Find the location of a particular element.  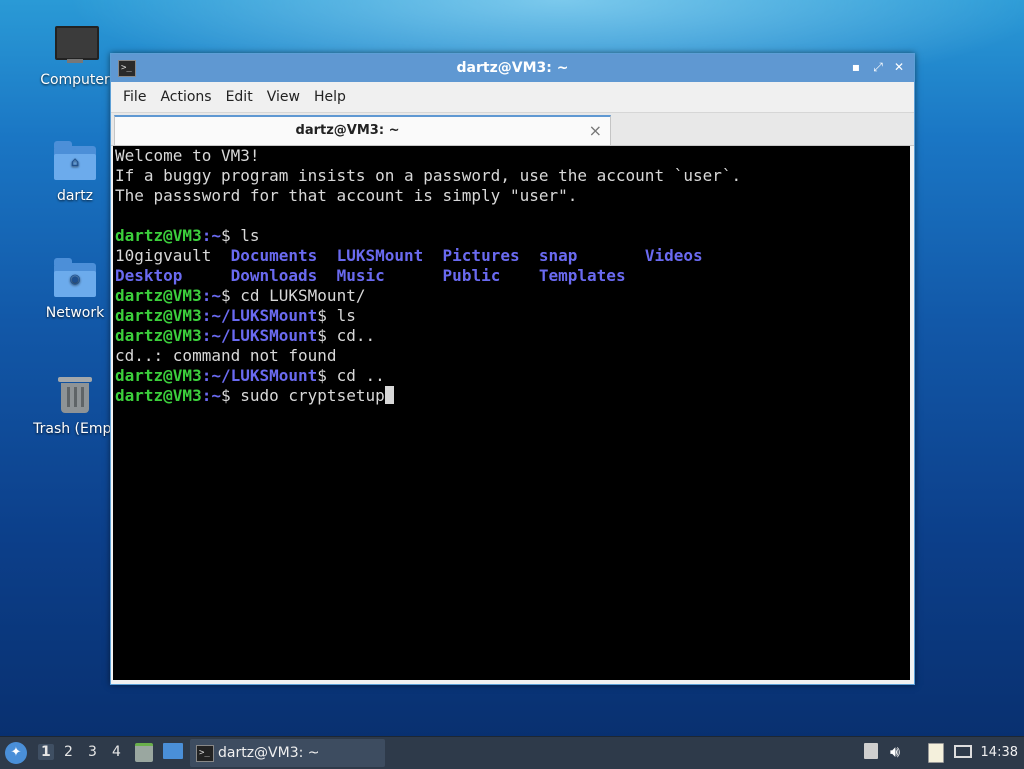

dir-name: snap is located at coordinates (558, 255).